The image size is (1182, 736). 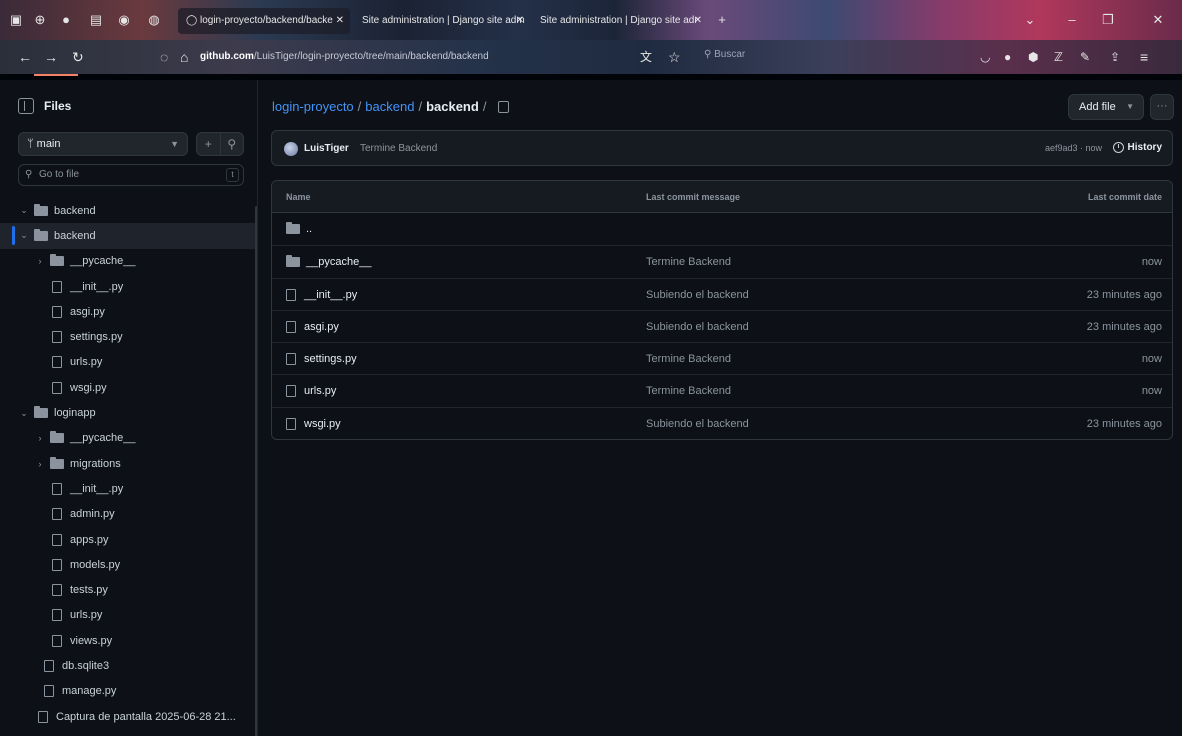 I want to click on pocket-icon: ◡, so click(x=985, y=57).